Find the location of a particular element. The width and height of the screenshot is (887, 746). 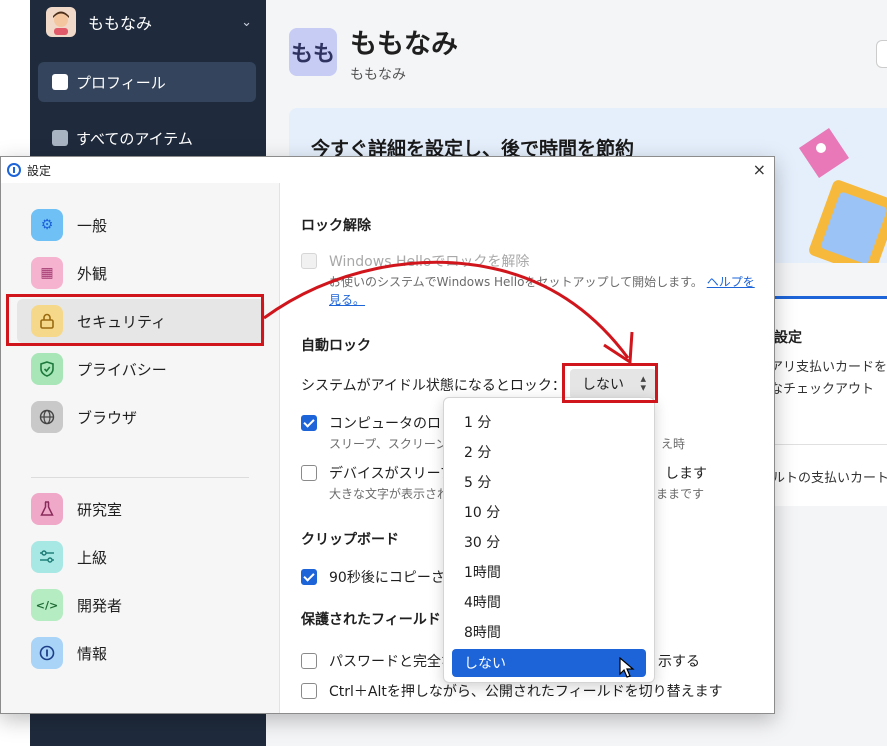

ctrl-alt-checkbox is located at coordinates (309, 691).